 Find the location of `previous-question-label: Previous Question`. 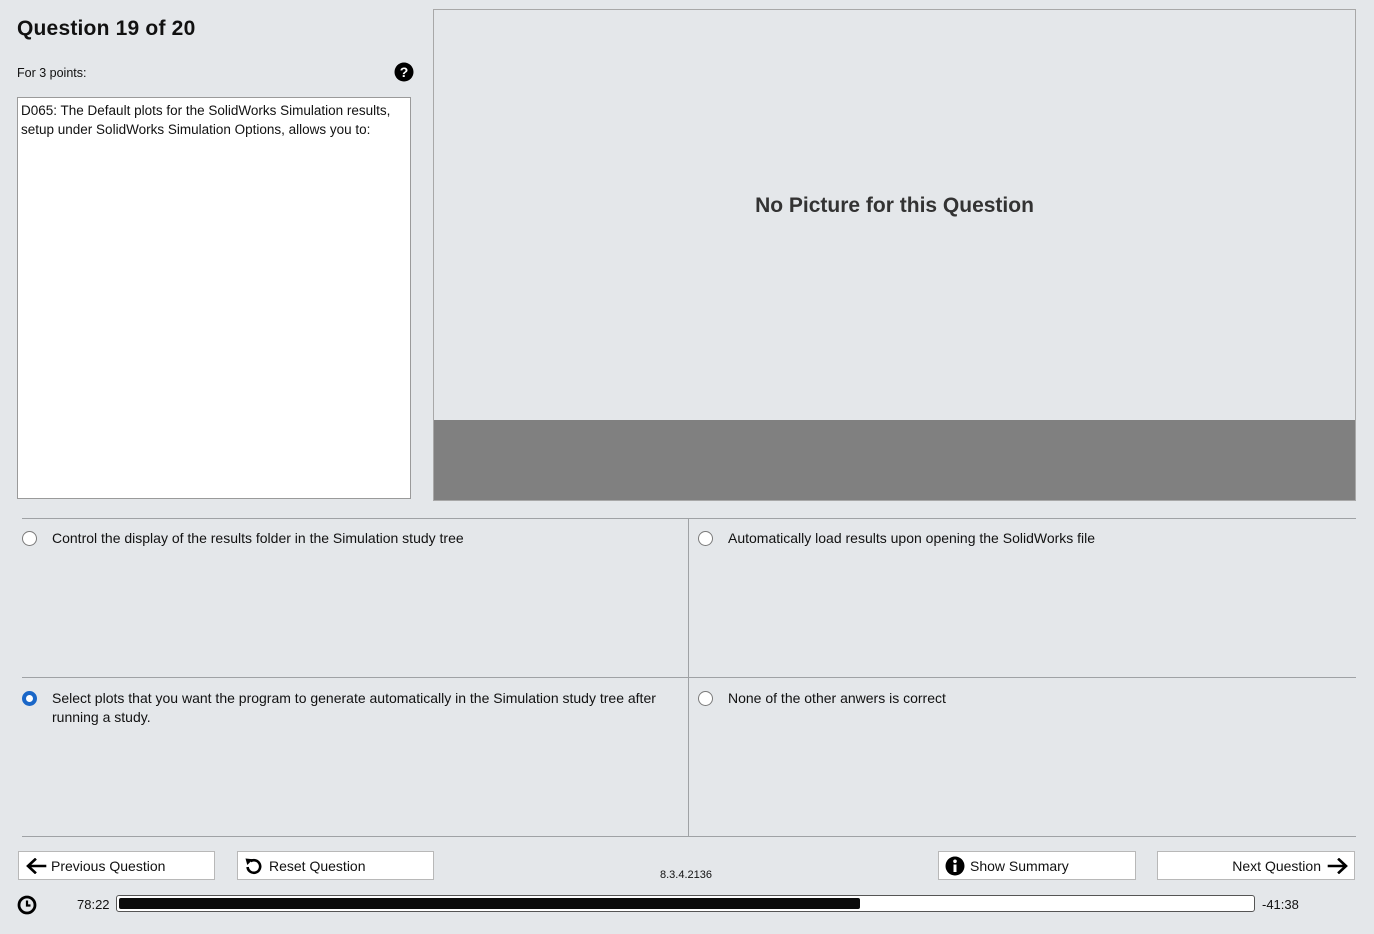

previous-question-label: Previous Question is located at coordinates (108, 865).